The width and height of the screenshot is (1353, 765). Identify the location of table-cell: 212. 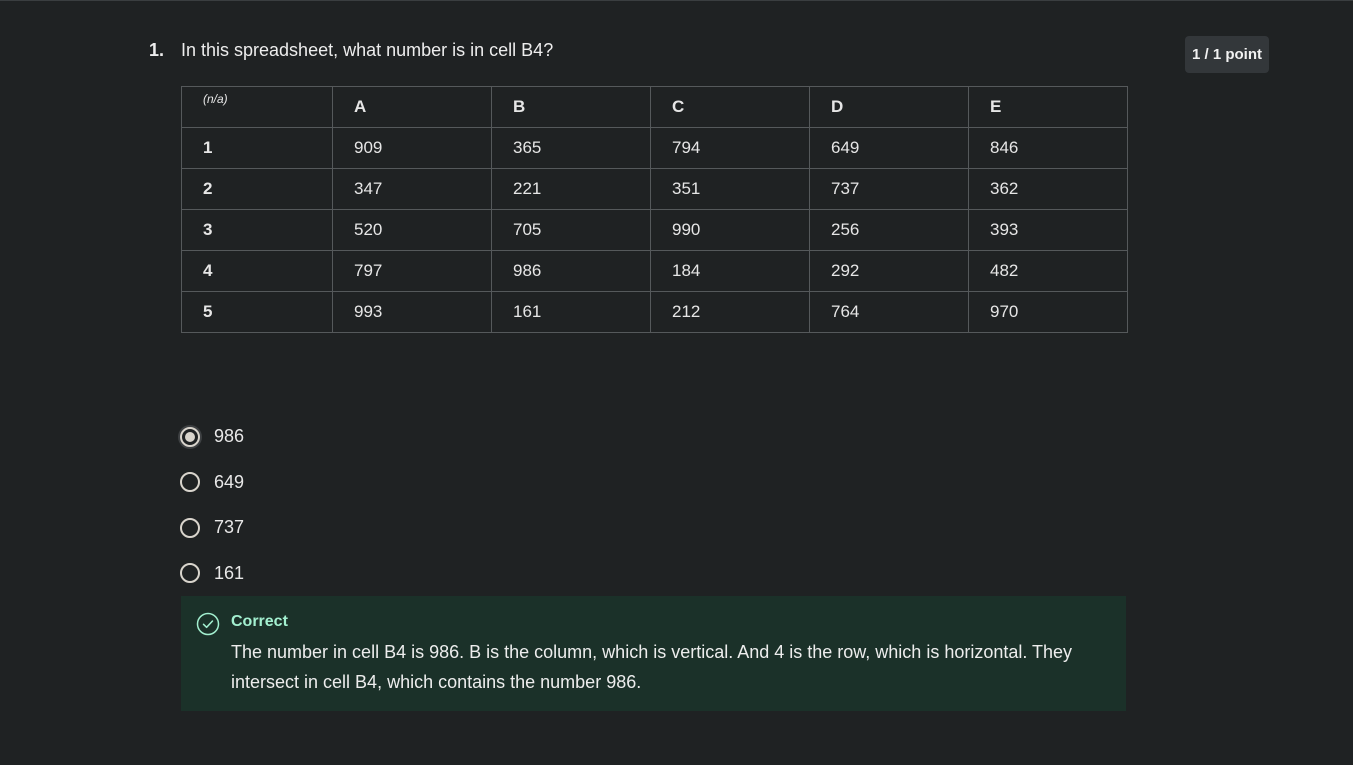
(730, 312).